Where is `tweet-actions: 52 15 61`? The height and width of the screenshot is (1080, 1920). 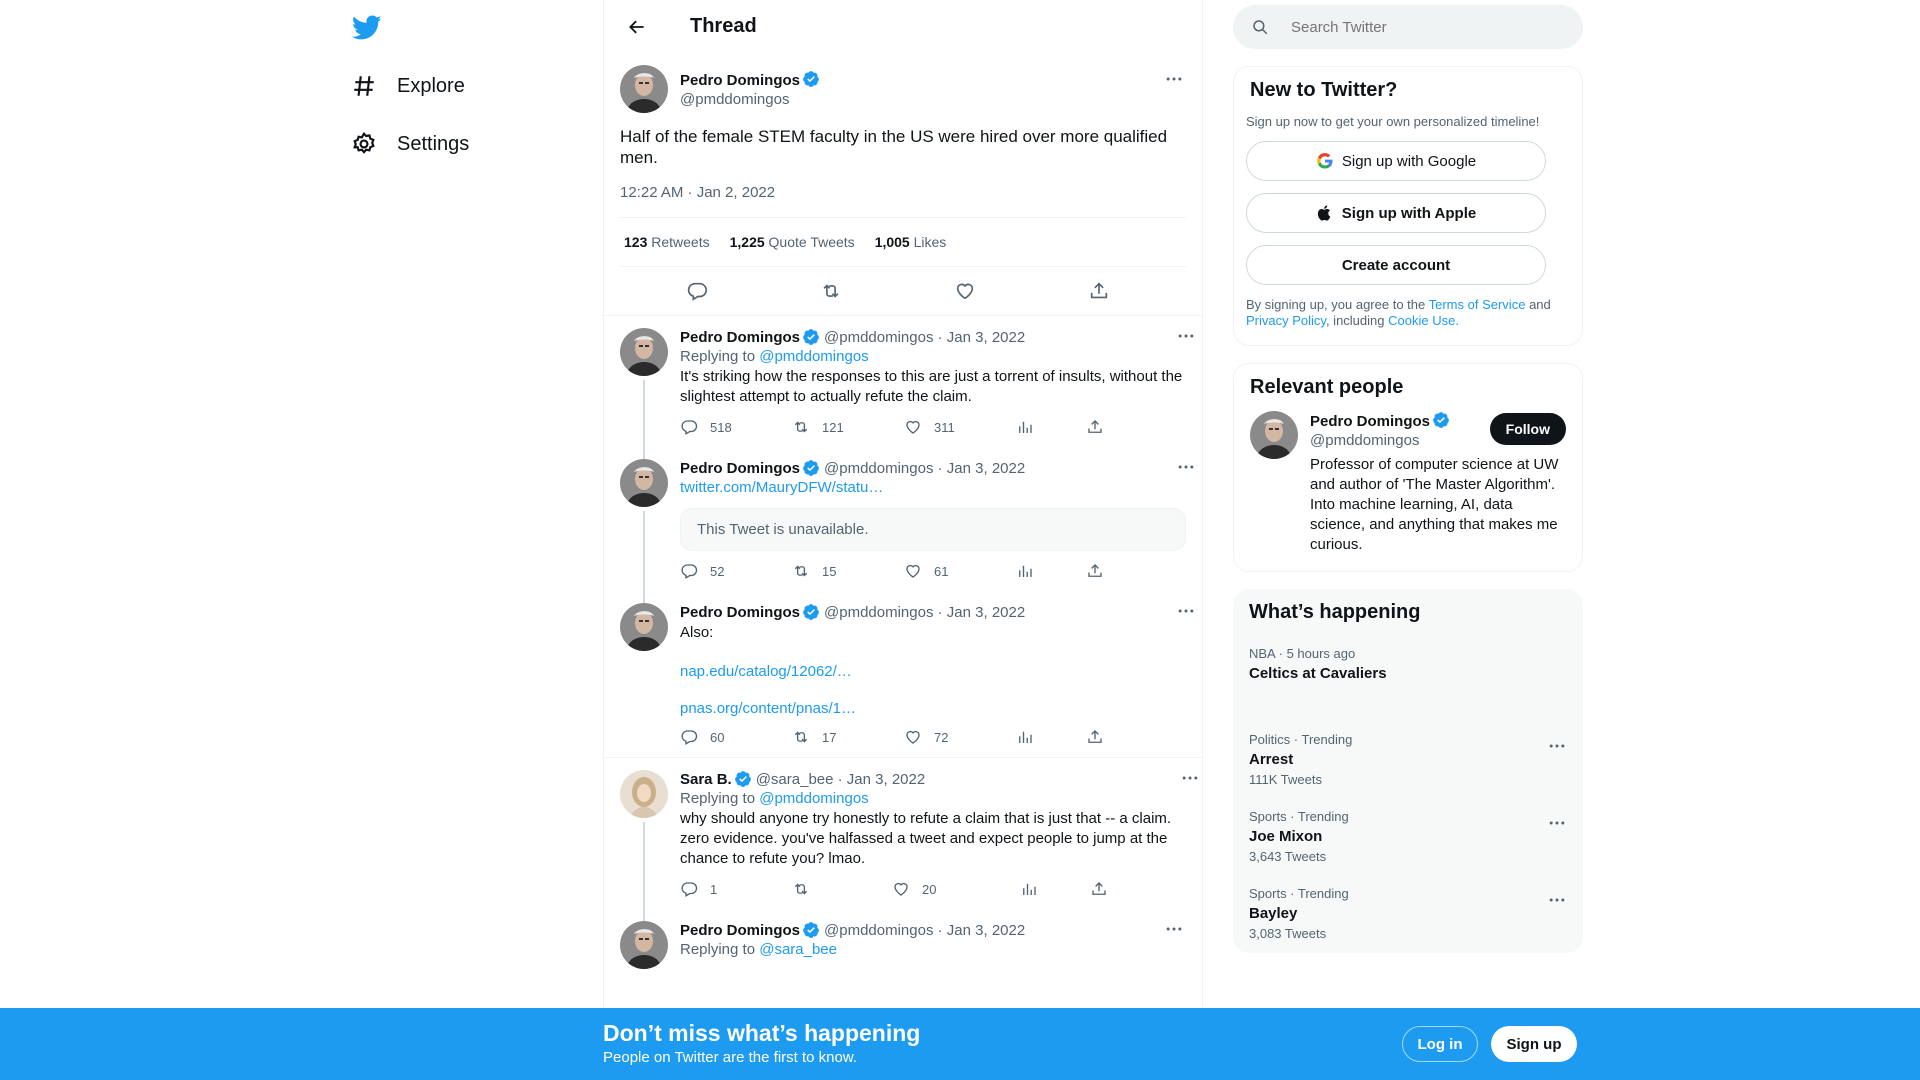
tweet-actions: 52 15 61 is located at coordinates (939, 571).